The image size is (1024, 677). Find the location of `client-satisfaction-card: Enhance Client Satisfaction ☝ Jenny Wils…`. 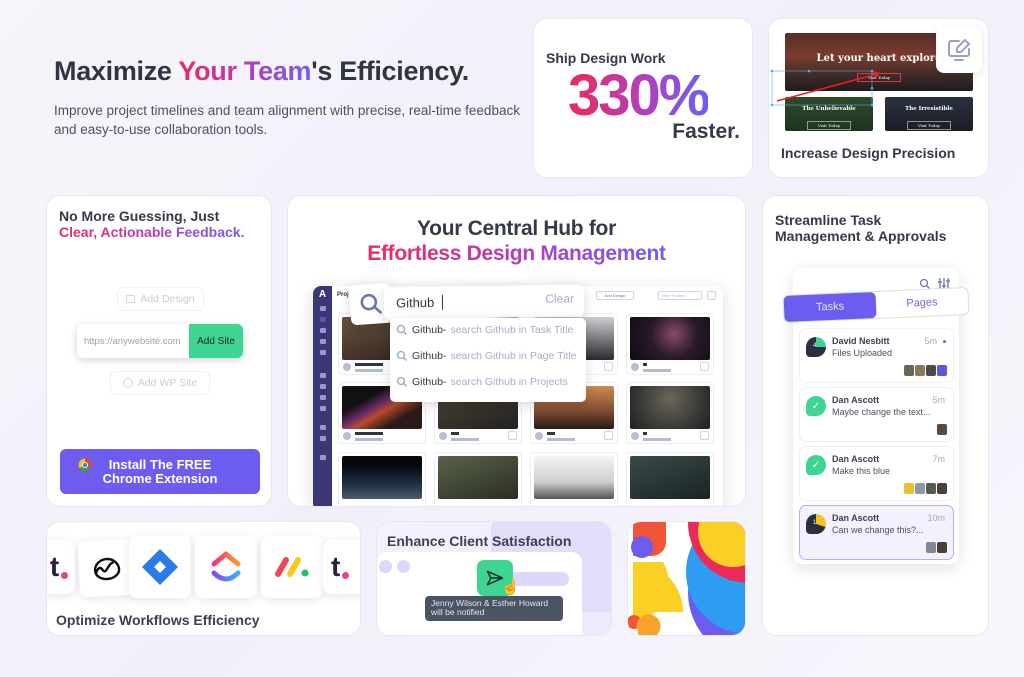

client-satisfaction-card: Enhance Client Satisfaction ☝ Jenny Wils… is located at coordinates (494, 578).